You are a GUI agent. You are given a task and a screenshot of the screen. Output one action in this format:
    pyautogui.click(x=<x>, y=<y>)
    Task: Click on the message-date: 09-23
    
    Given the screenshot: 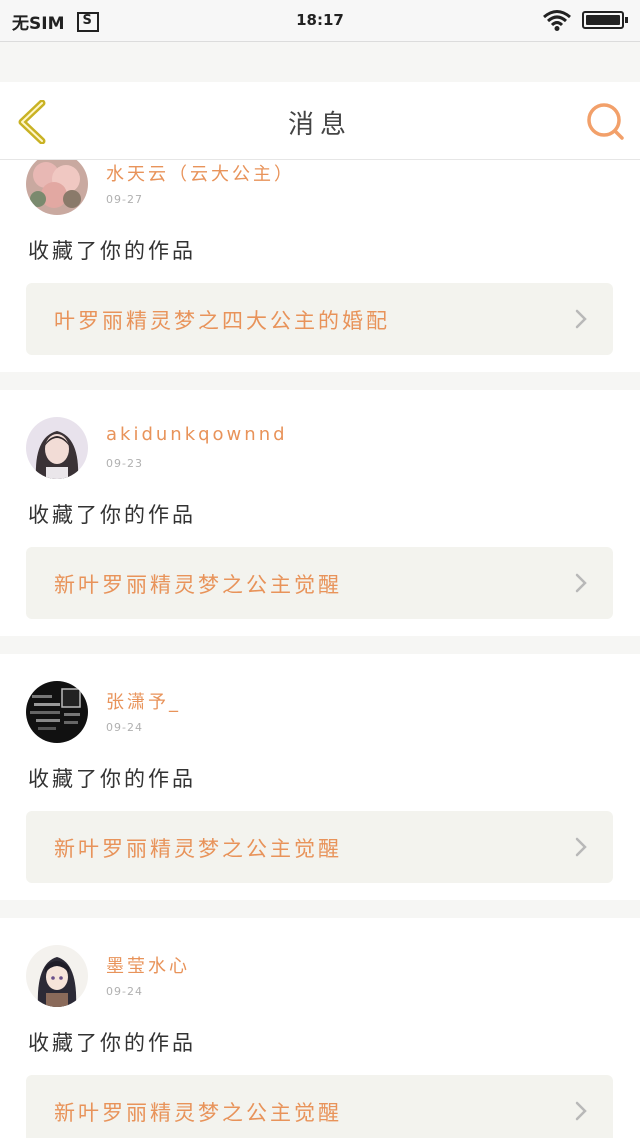 What is the action you would take?
    pyautogui.click(x=124, y=463)
    